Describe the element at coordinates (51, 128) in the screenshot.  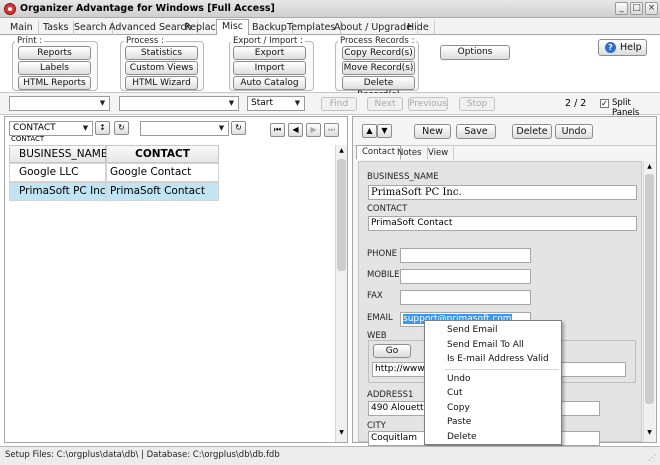
I see `sort-field-combo: CONTACT ▼` at that location.